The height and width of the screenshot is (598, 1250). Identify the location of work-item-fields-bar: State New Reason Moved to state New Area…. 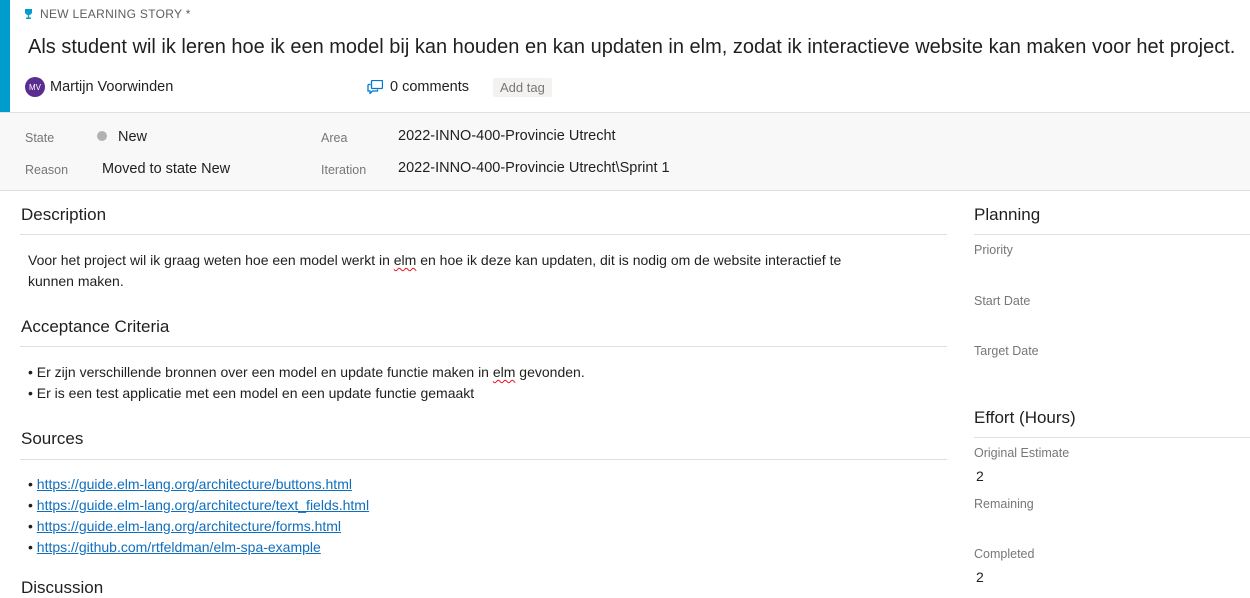
(625, 151).